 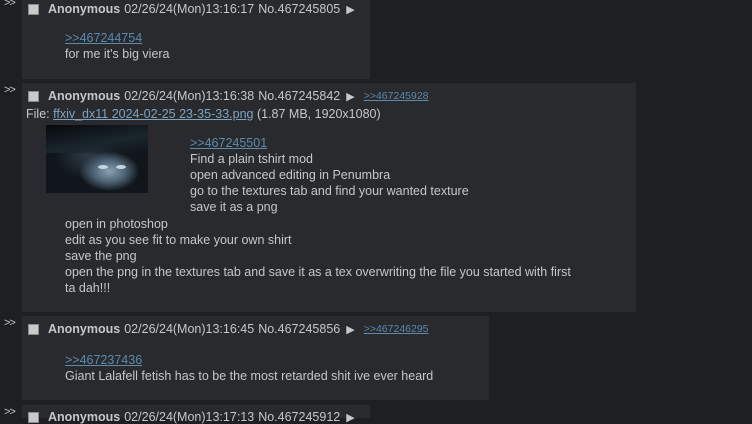 I want to click on post-number: No.467245842, so click(x=299, y=96).